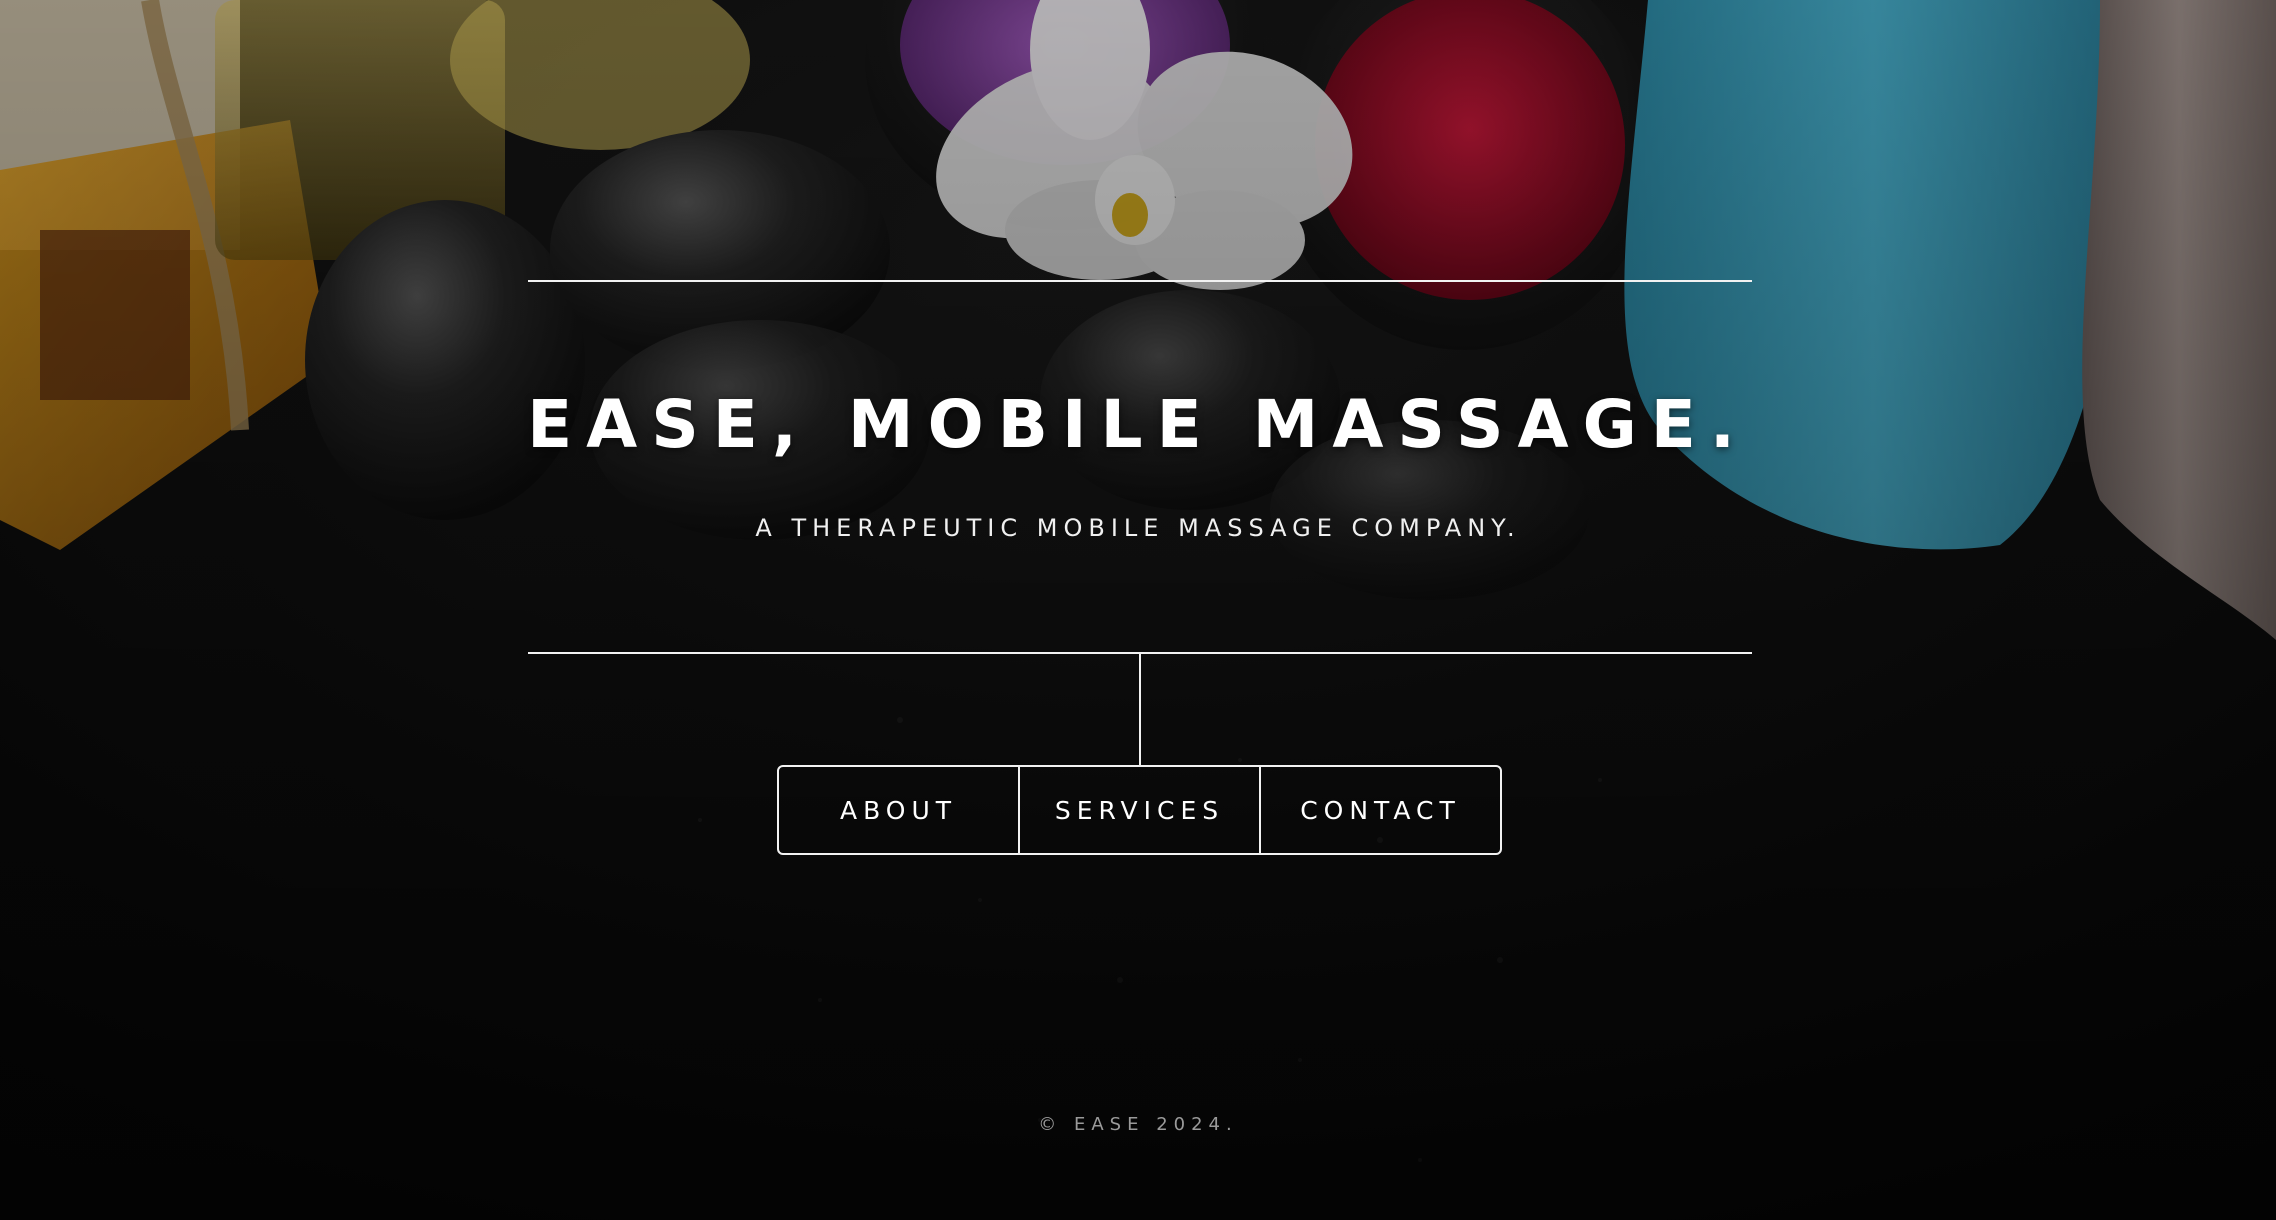 The height and width of the screenshot is (1220, 2276). What do you see at coordinates (898, 810) in the screenshot?
I see `nav-about-button: ABOUT` at bounding box center [898, 810].